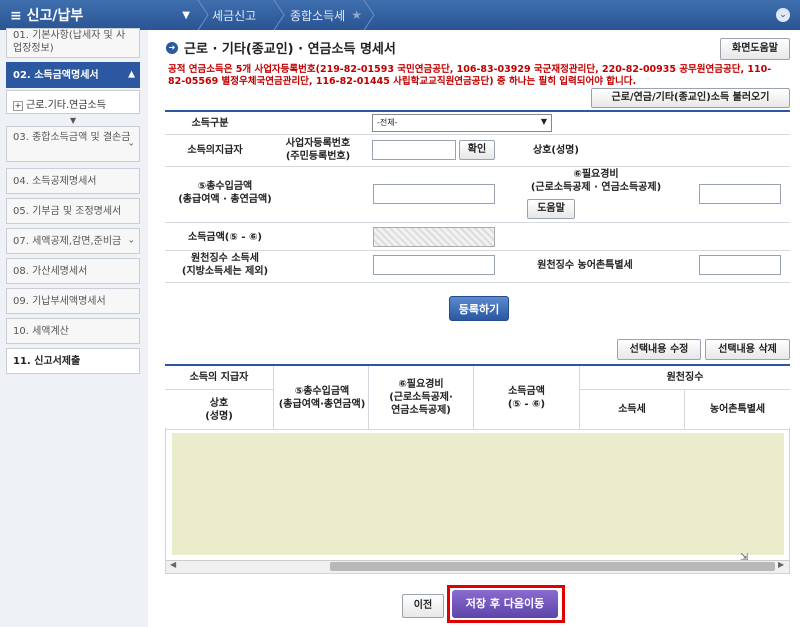 Image resolution: width=800 pixels, height=627 pixels. I want to click on sidebar-step-05: 05. 기부금 및 조정명세서, so click(73, 211).